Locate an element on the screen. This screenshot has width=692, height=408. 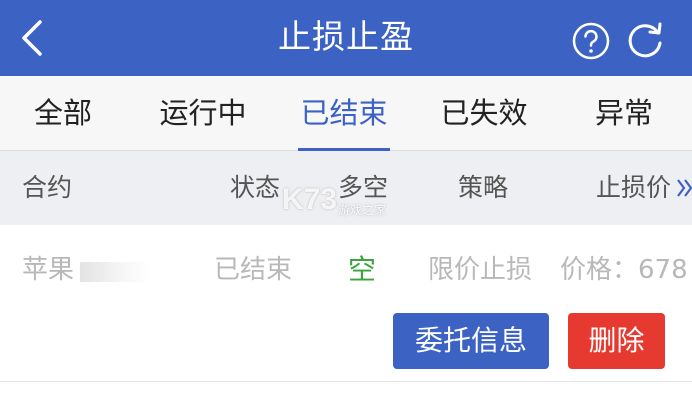
column-status: 状态 is located at coordinates (255, 187).